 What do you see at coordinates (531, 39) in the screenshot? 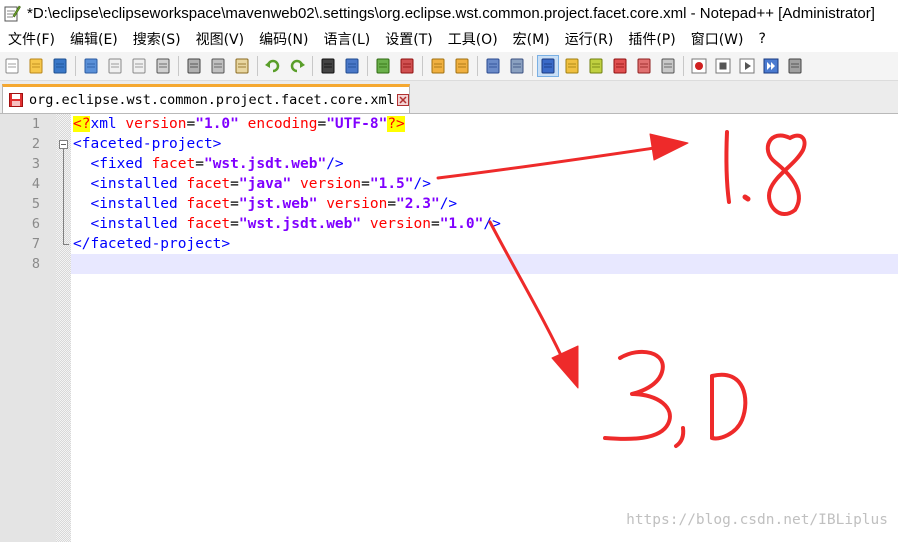
I see `menu-item-8: 宏(M)` at bounding box center [531, 39].